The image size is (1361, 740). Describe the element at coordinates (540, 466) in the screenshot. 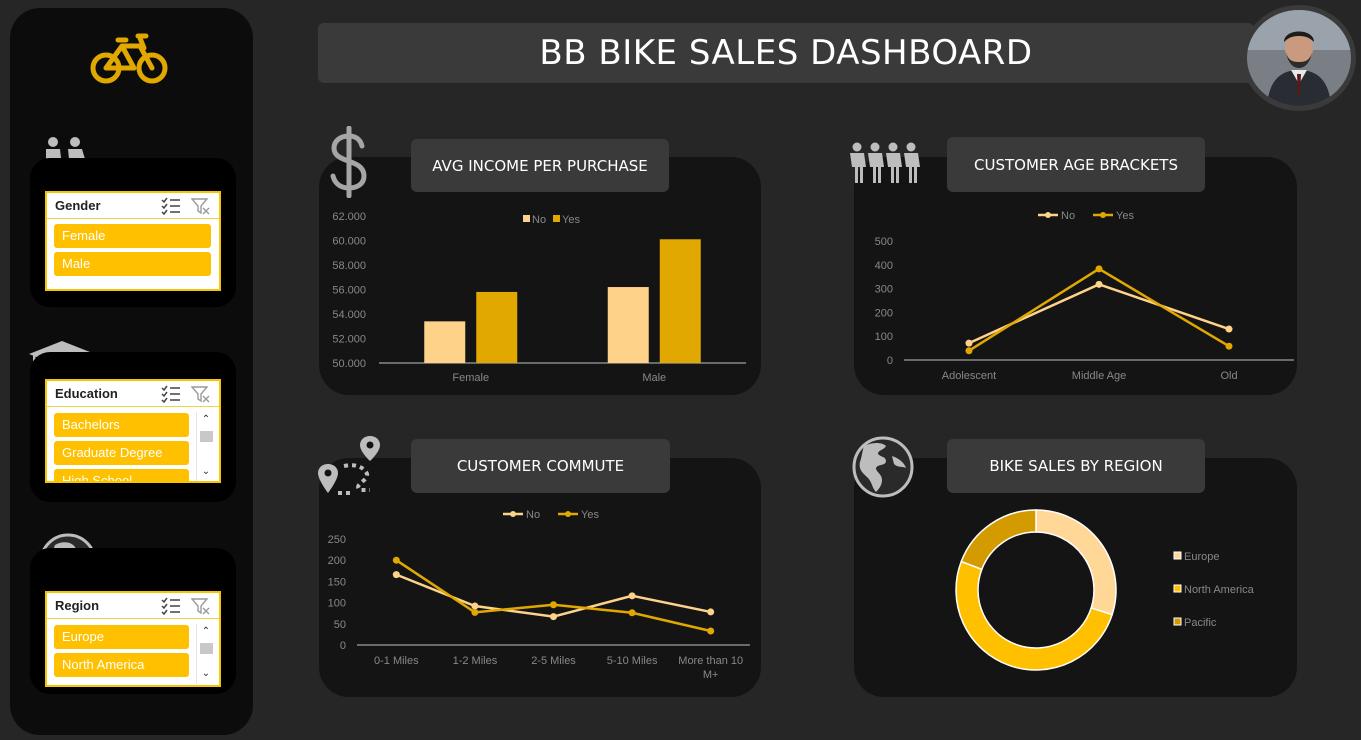

I see `commute-chart-title: CUSTOMER COMMUTE` at that location.